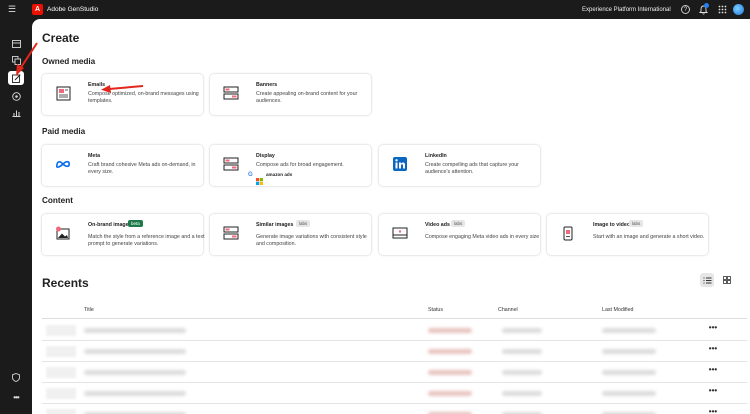 The width and height of the screenshot is (750, 414). What do you see at coordinates (16, 377) in the screenshot?
I see `shield-icon` at bounding box center [16, 377].